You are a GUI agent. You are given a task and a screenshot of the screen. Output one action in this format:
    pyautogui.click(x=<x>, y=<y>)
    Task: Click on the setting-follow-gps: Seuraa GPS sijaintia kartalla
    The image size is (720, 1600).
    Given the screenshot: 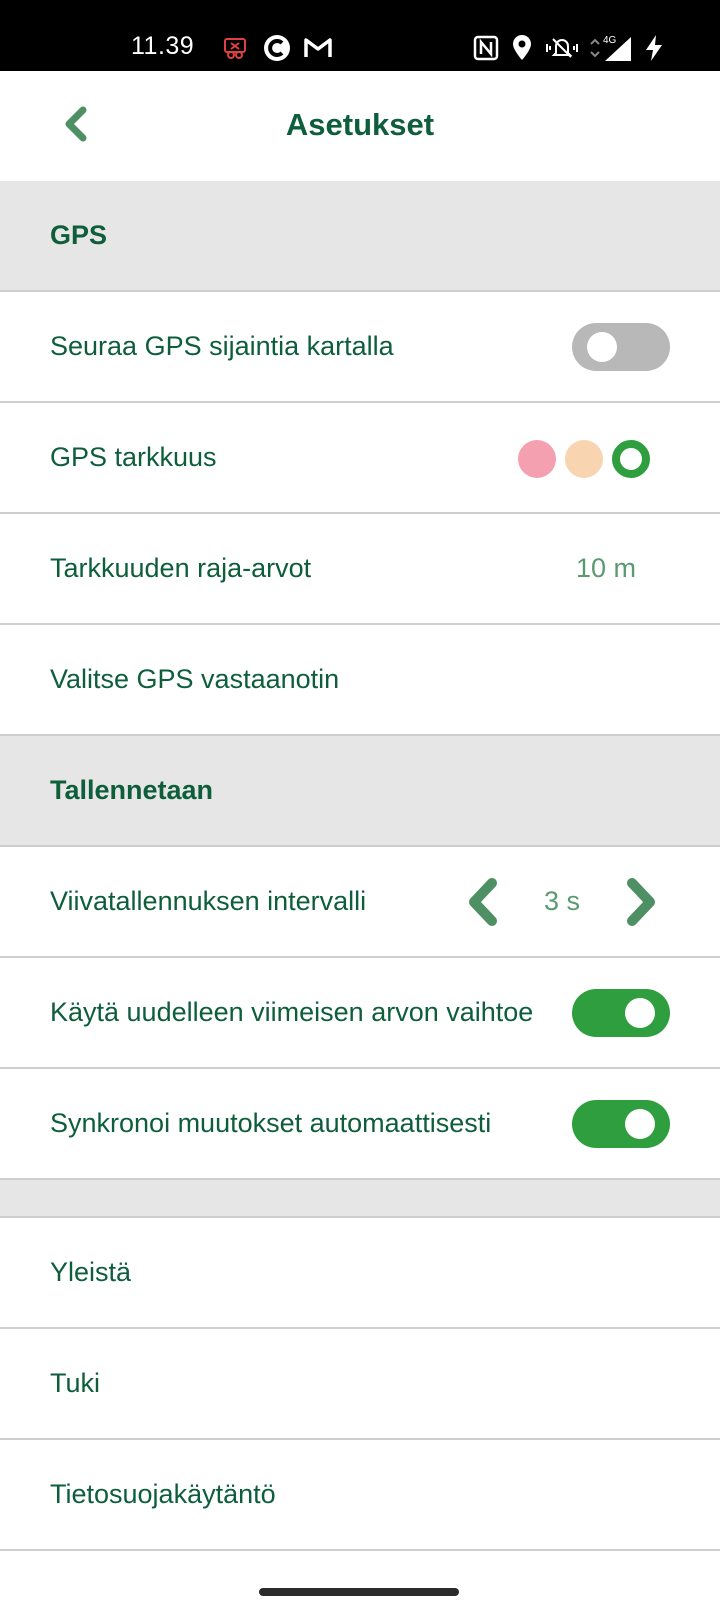 What is the action you would take?
    pyautogui.click(x=360, y=347)
    